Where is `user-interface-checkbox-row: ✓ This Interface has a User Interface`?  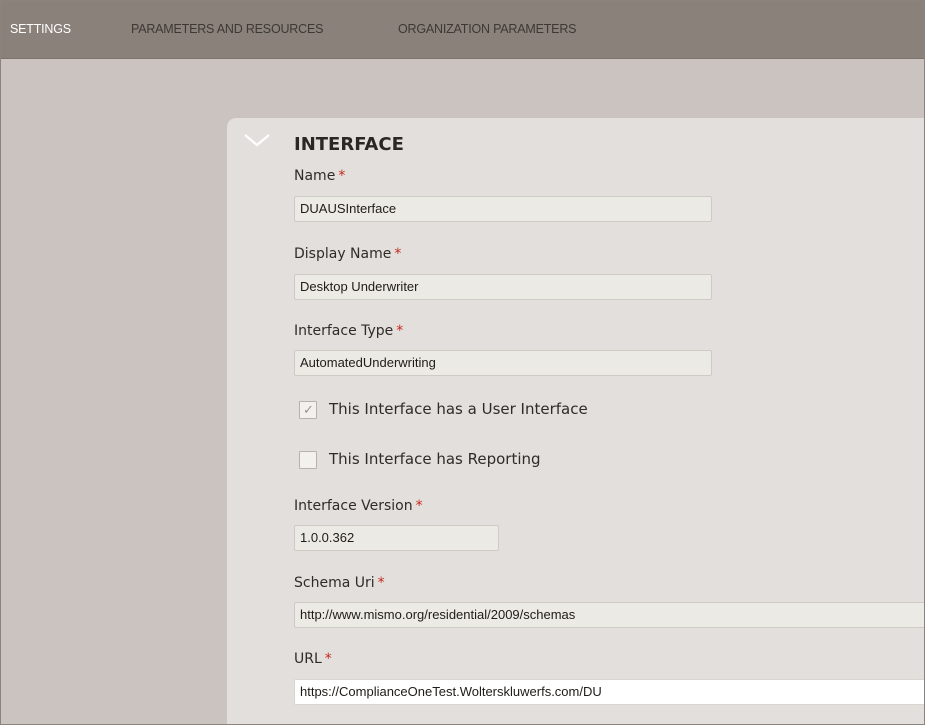
user-interface-checkbox-row: ✓ This Interface has a User Interface is located at coordinates (464, 411).